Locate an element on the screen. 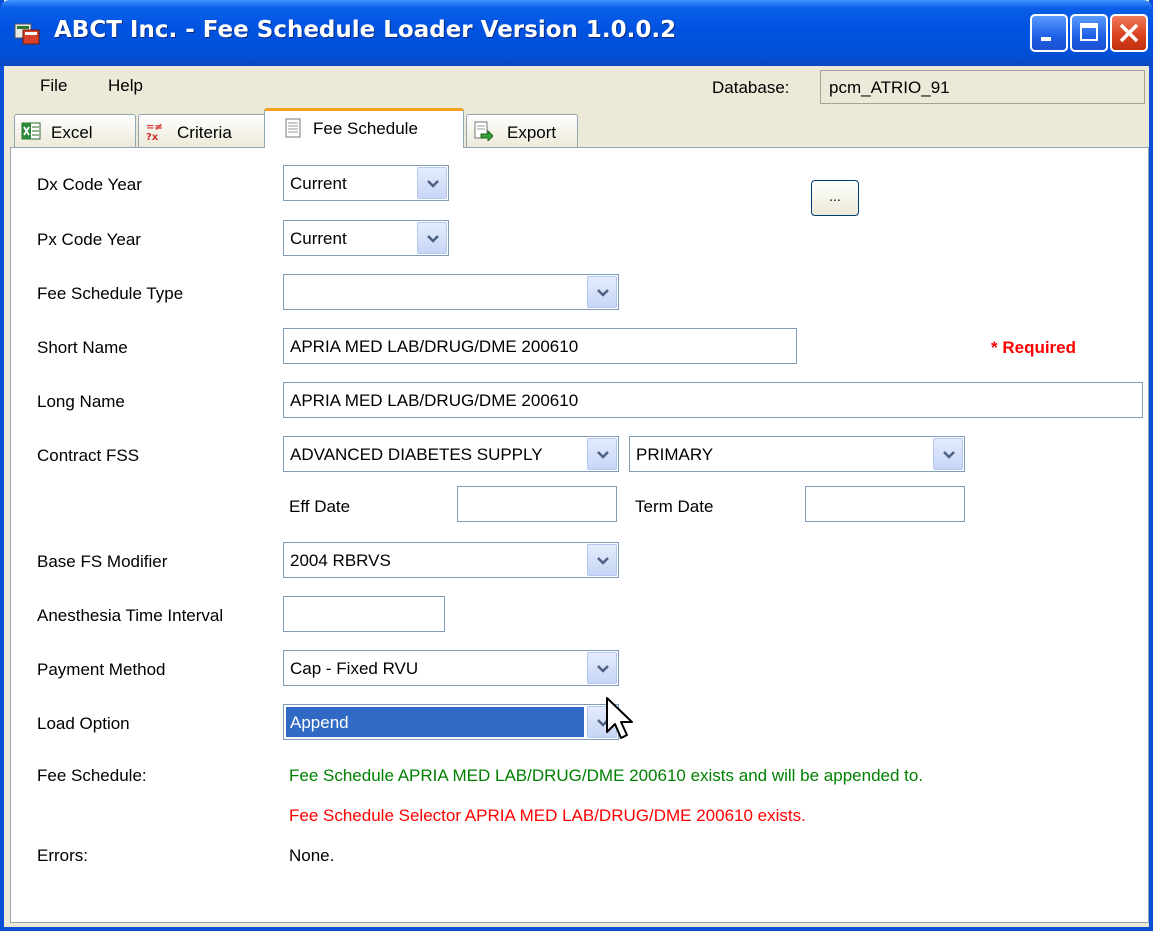 This screenshot has width=1153, height=931. minimize-button is located at coordinates (1049, 33).